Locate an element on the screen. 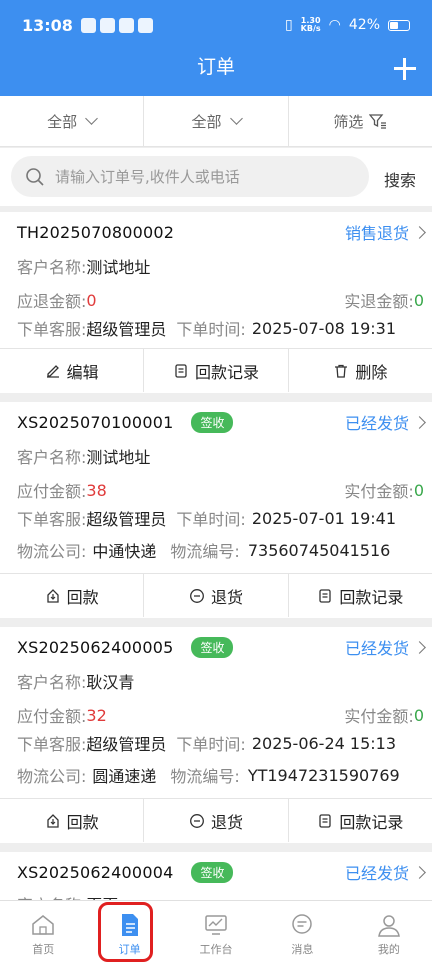  notification-icons is located at coordinates (116, 25).